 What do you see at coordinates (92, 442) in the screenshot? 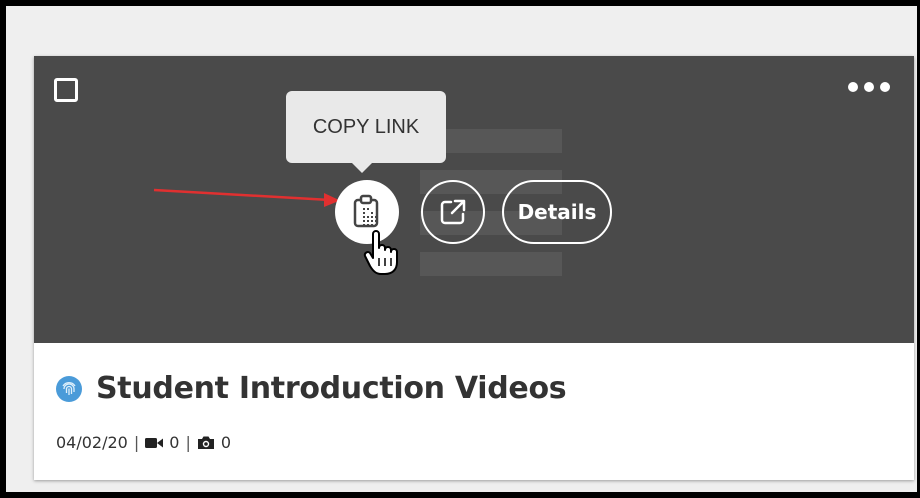
I see `card-date: 04/02/20` at bounding box center [92, 442].